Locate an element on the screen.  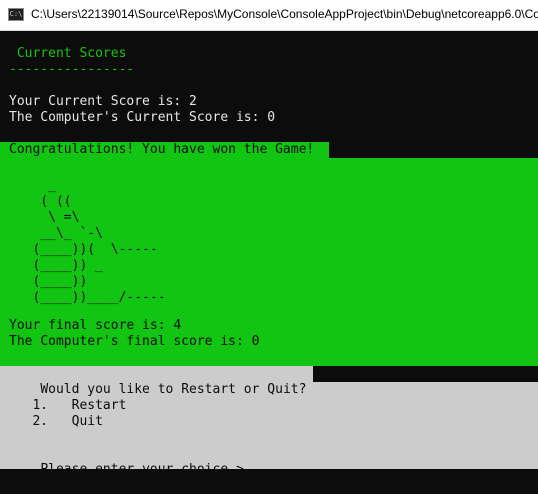
computer-current-score: The Computer's Current Score is: 0 is located at coordinates (142, 117).